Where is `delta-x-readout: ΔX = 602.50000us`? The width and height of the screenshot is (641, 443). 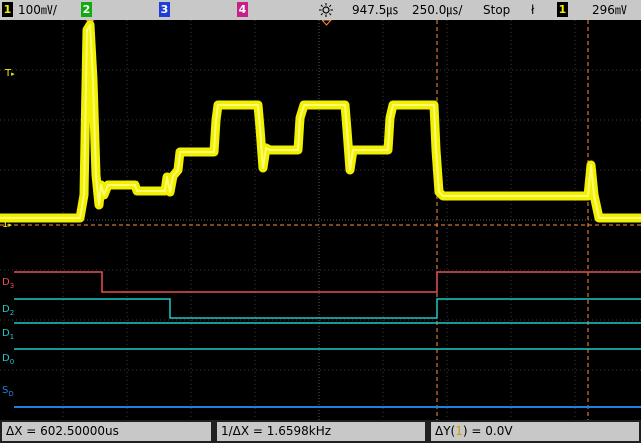 delta-x-readout: ΔX = 602.50000us is located at coordinates (106, 431).